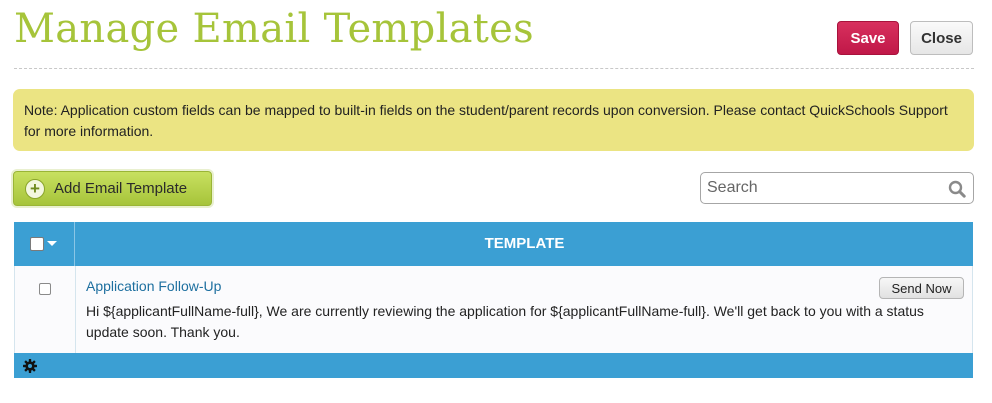 The height and width of the screenshot is (403, 992). I want to click on grid-footer, so click(493, 365).